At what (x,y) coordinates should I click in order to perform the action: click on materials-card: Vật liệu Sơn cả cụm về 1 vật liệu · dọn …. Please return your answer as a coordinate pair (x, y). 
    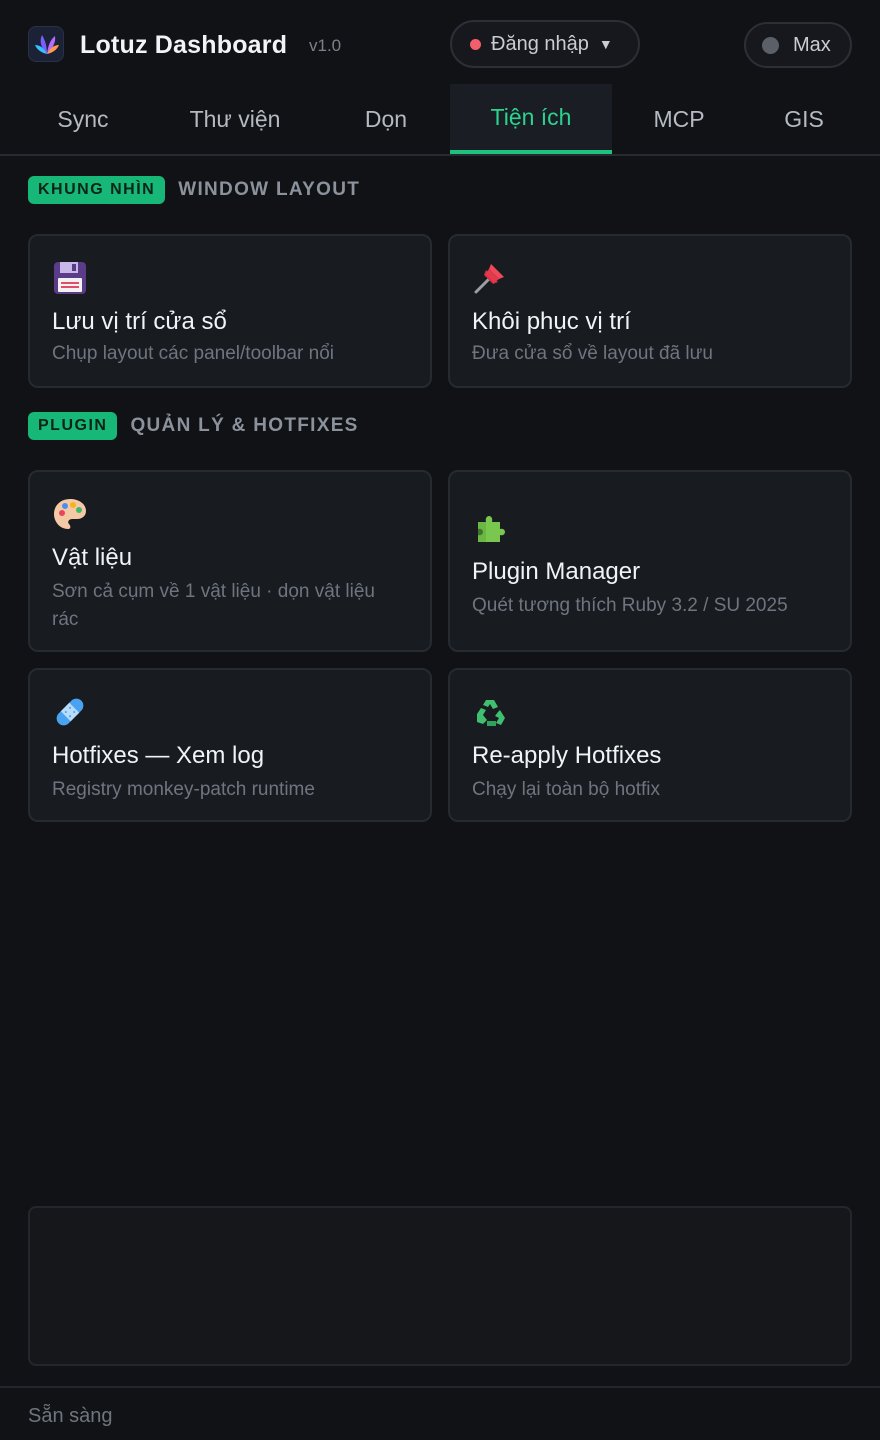
    Looking at the image, I should click on (230, 561).